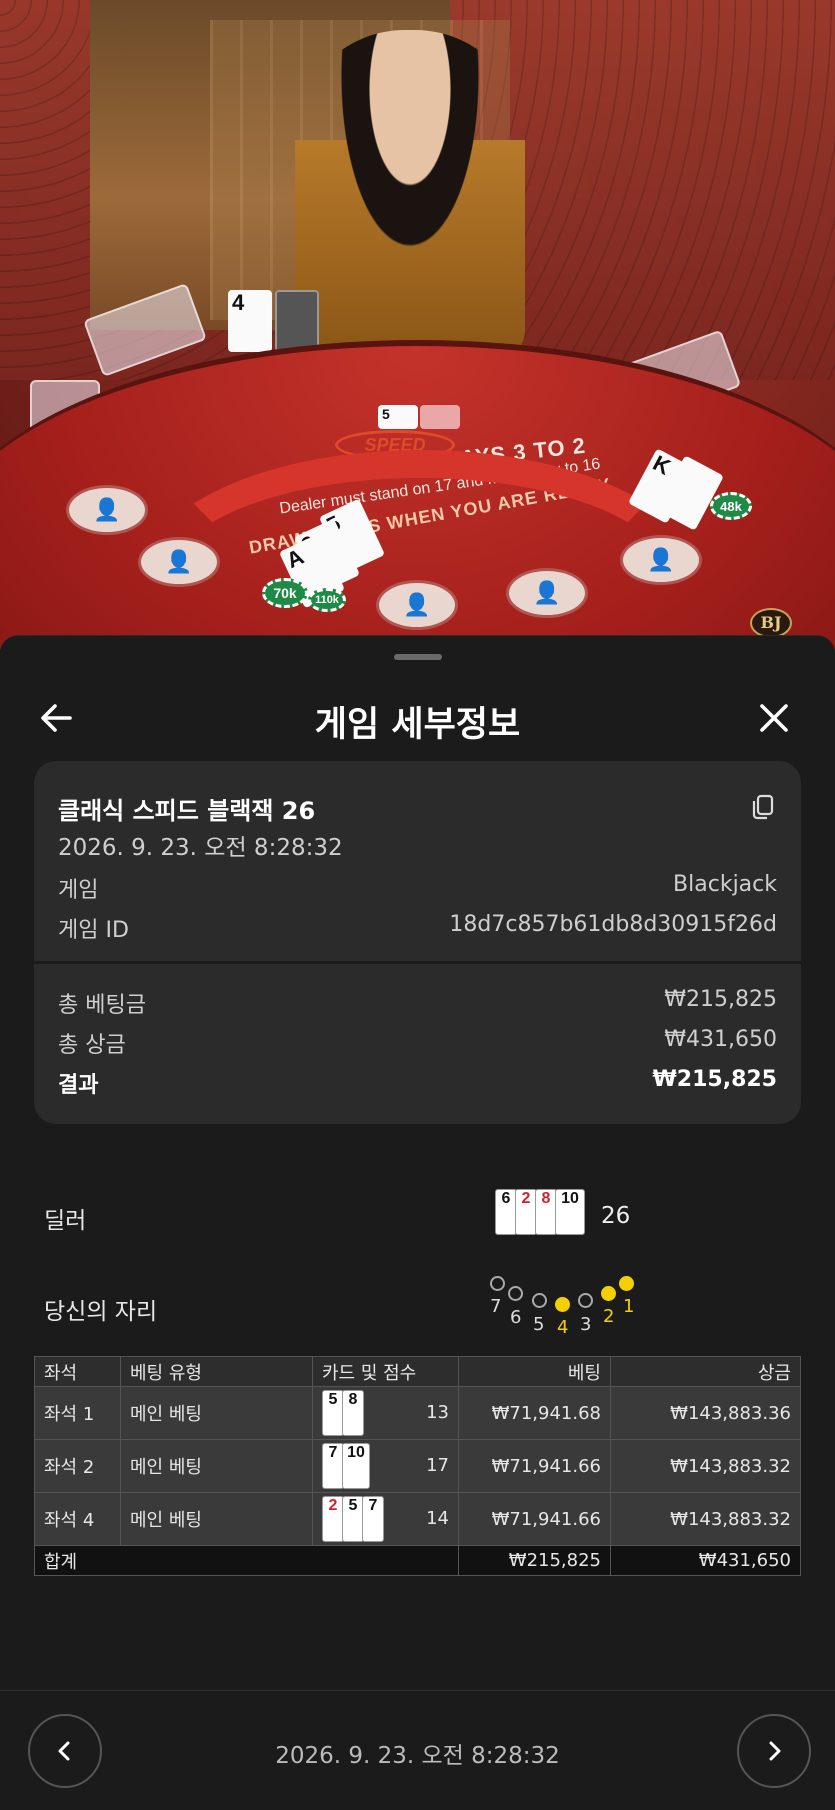 The width and height of the screenshot is (835, 1810). I want to click on seat-number: 4, so click(563, 1327).